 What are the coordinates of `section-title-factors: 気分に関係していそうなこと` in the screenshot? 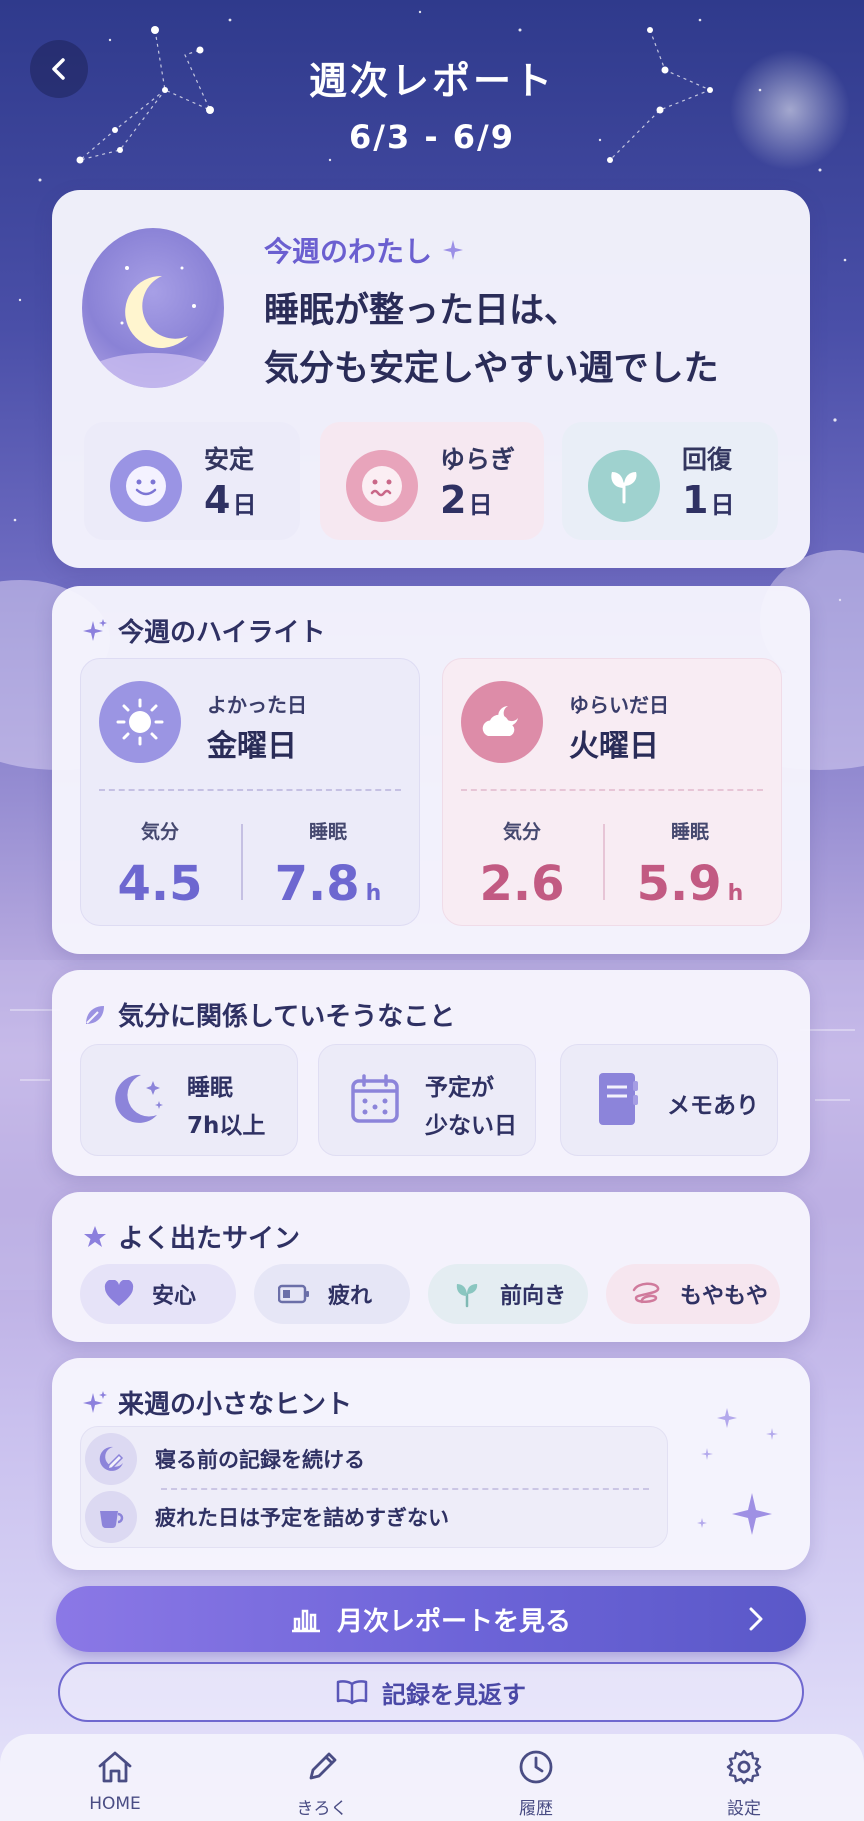 It's located at (268, 1014).